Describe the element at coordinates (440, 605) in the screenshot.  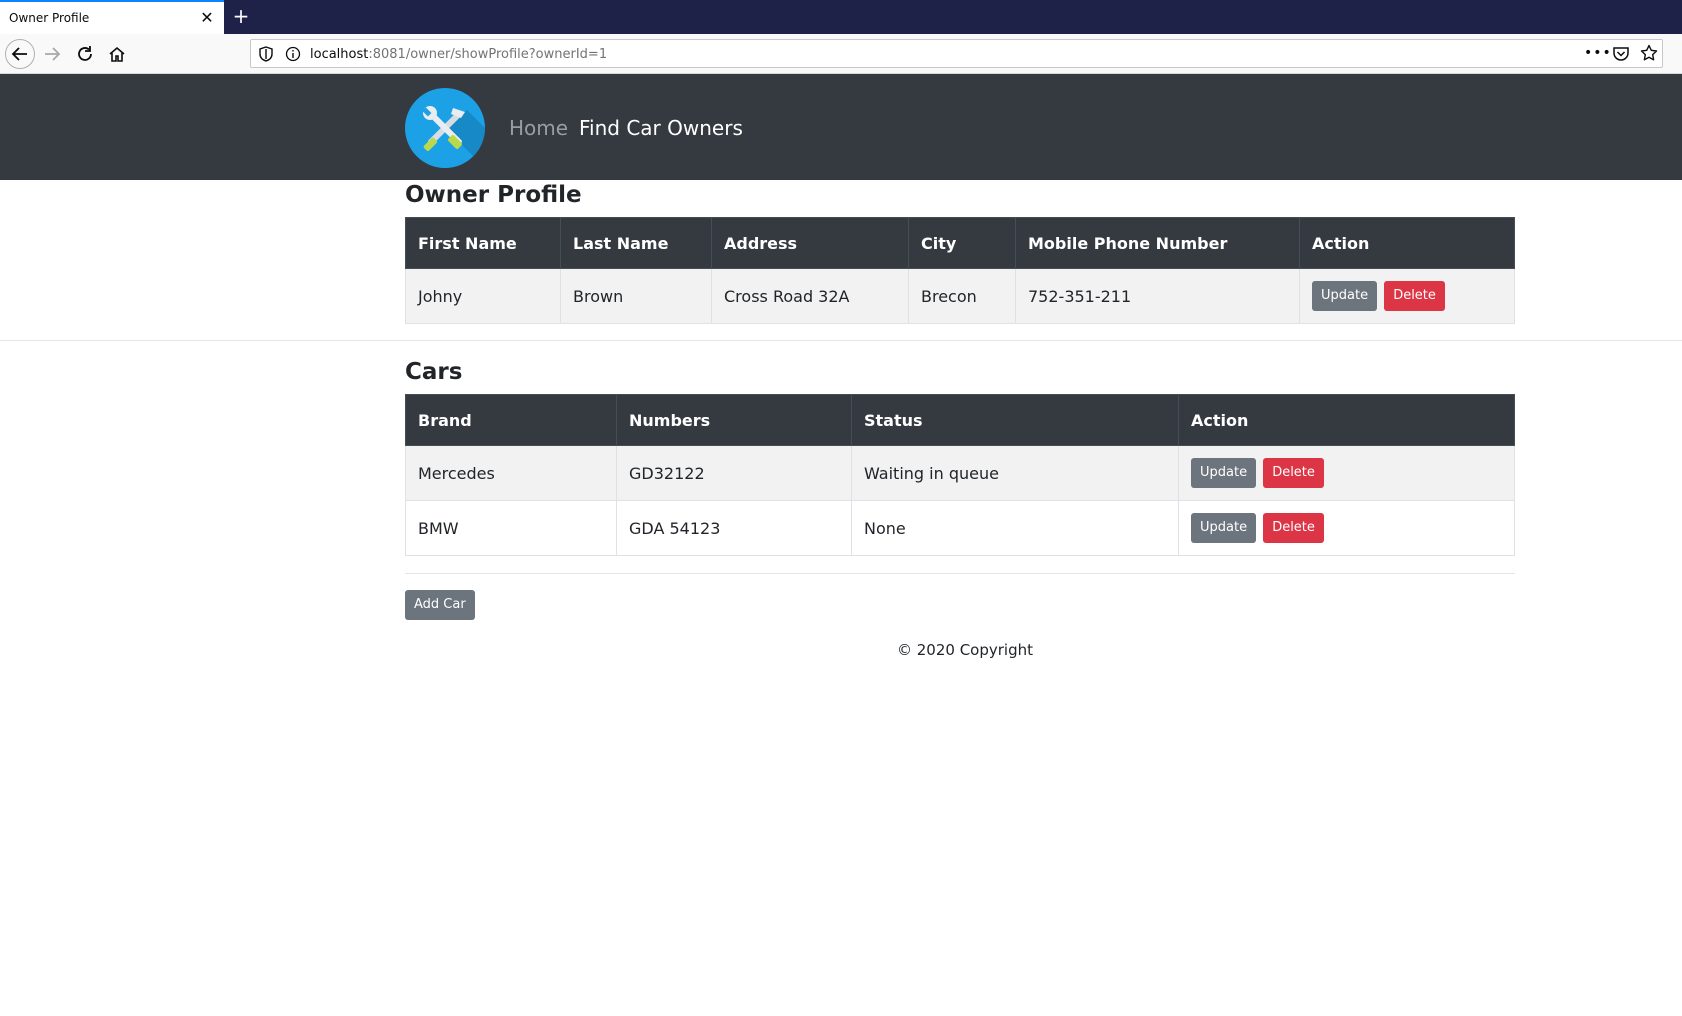
I see `add-car-button: Add Car` at that location.